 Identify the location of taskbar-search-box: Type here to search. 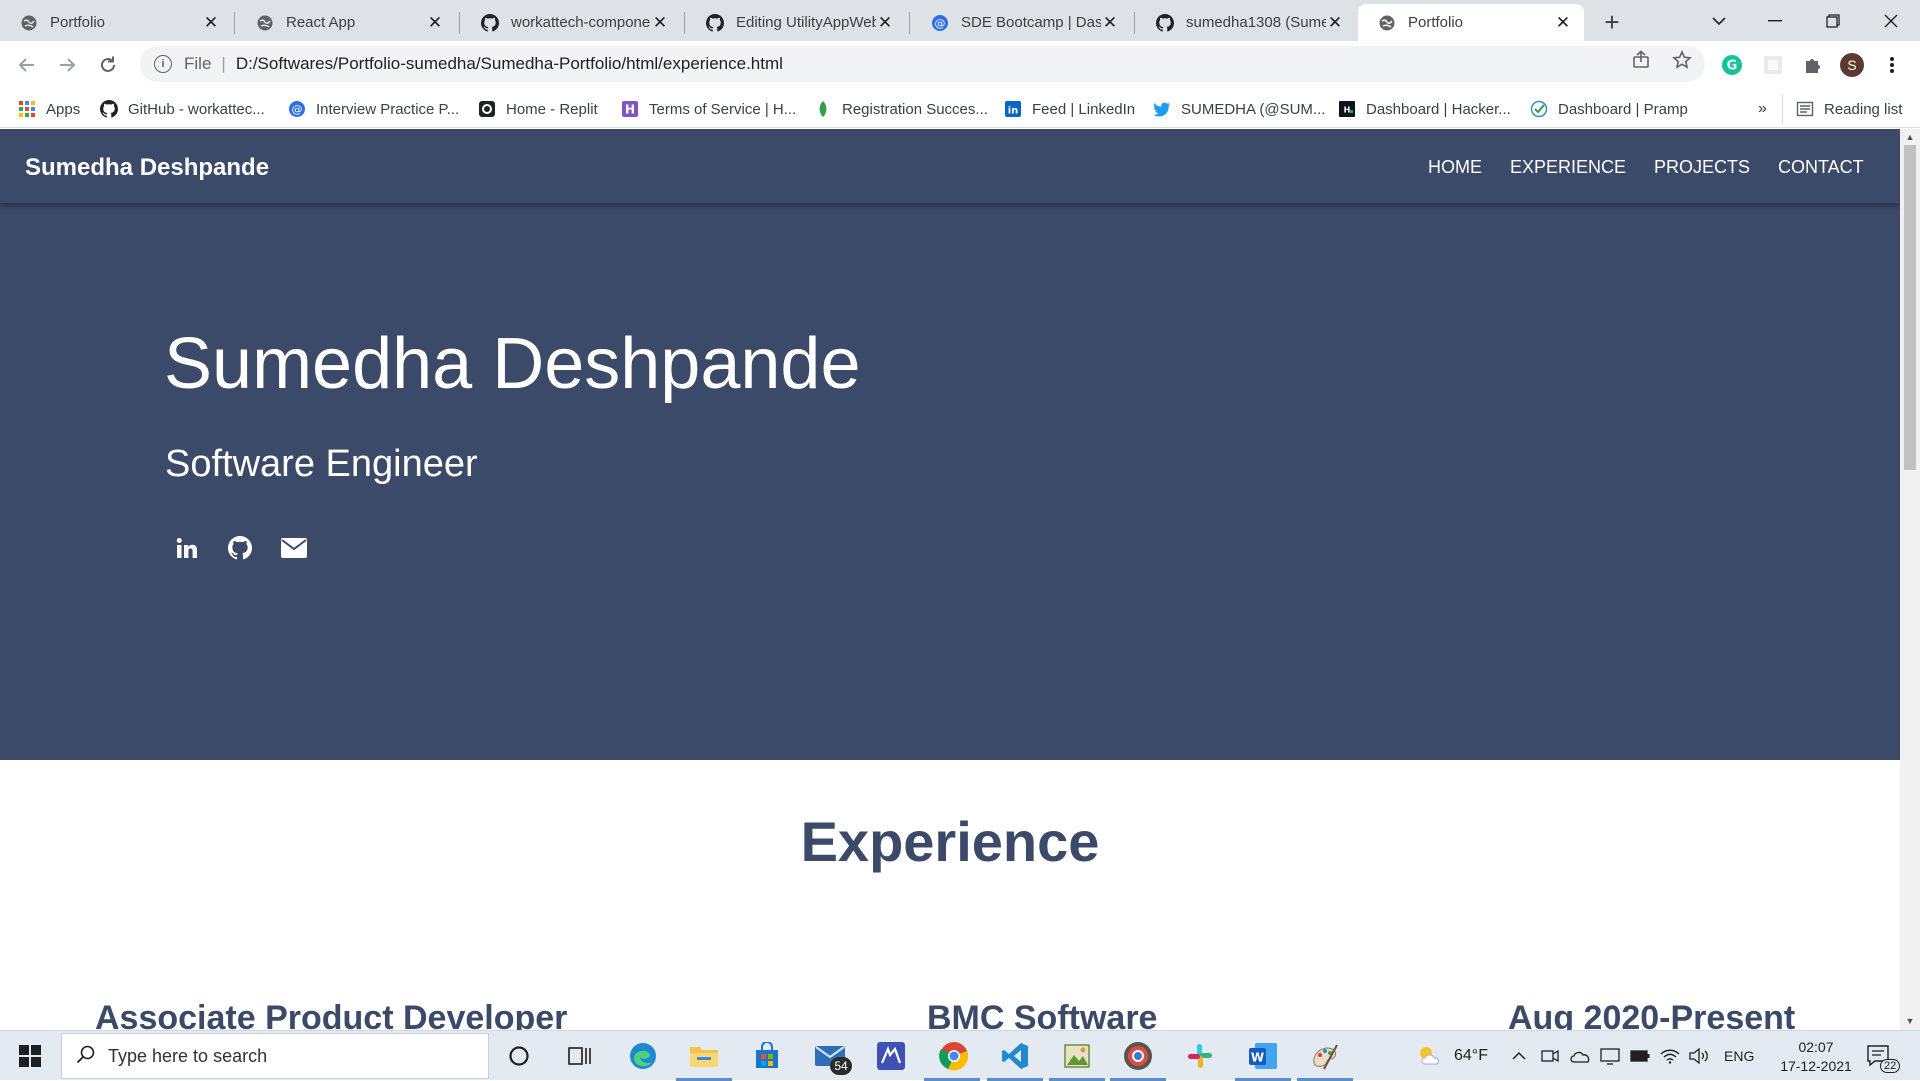
(275, 1056).